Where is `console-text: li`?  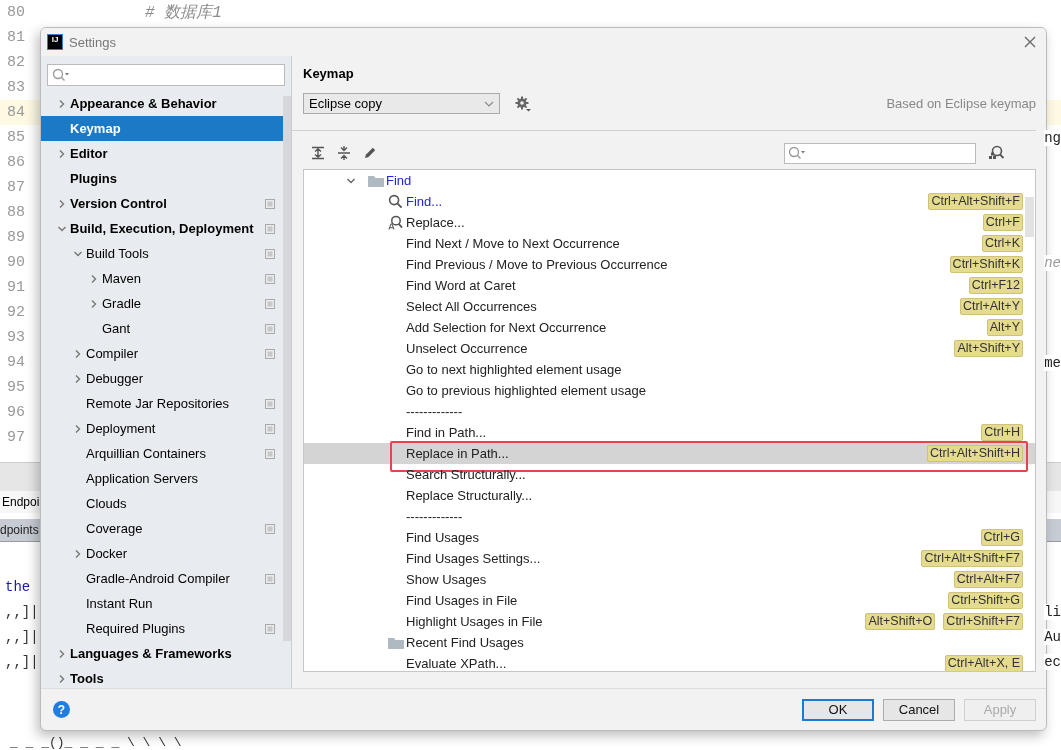
console-text: li is located at coordinates (1052, 611).